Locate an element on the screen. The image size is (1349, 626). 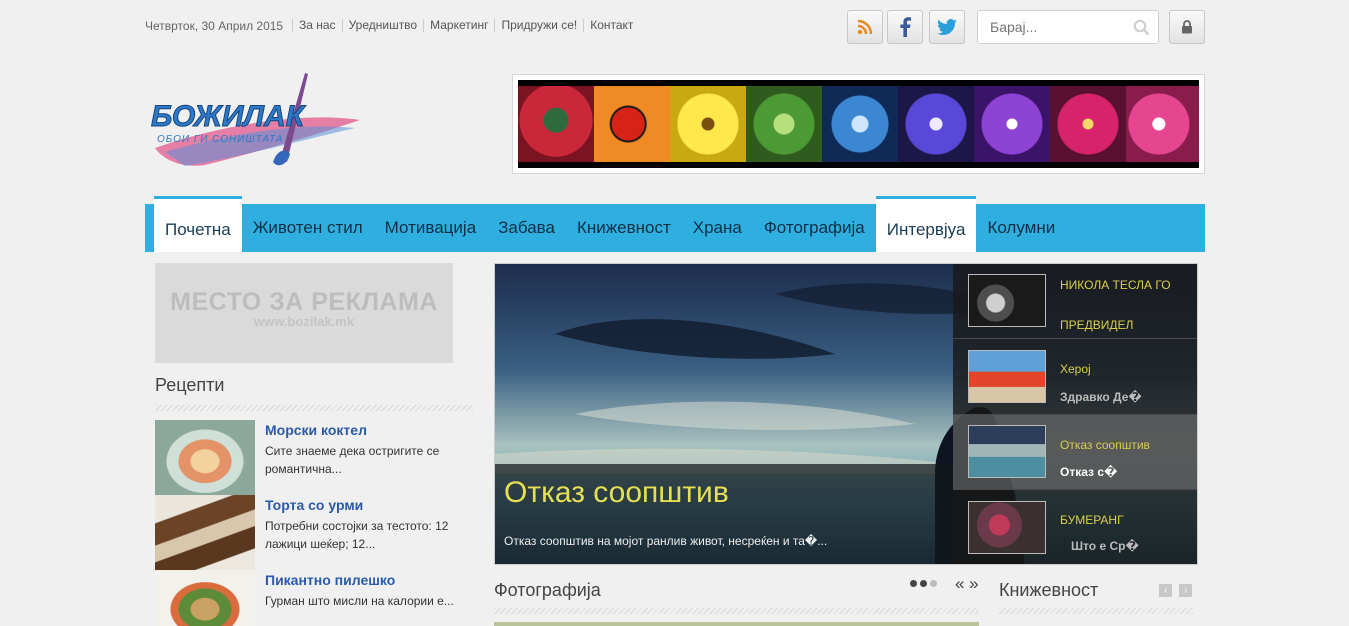
recipe-title: Морски коктел is located at coordinates (316, 430).